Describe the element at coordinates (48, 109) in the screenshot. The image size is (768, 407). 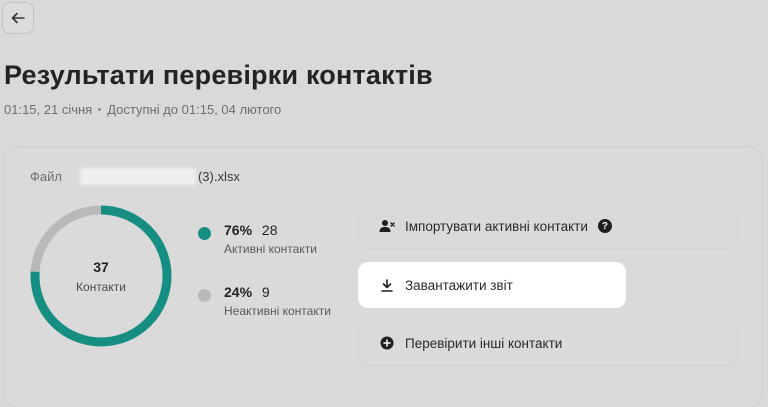
I see `created-date: 01:15, 21 січня` at that location.